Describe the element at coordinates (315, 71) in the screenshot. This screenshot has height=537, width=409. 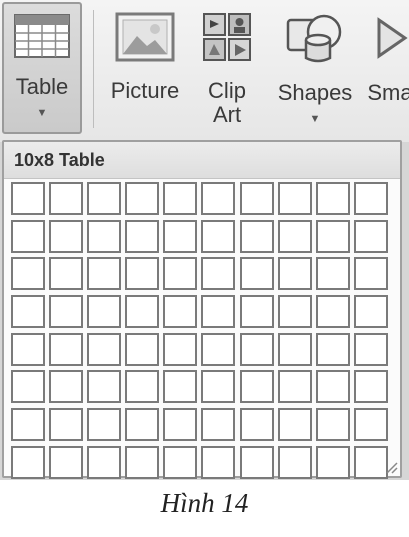
I see `shapes-button: Shapes ▼` at that location.